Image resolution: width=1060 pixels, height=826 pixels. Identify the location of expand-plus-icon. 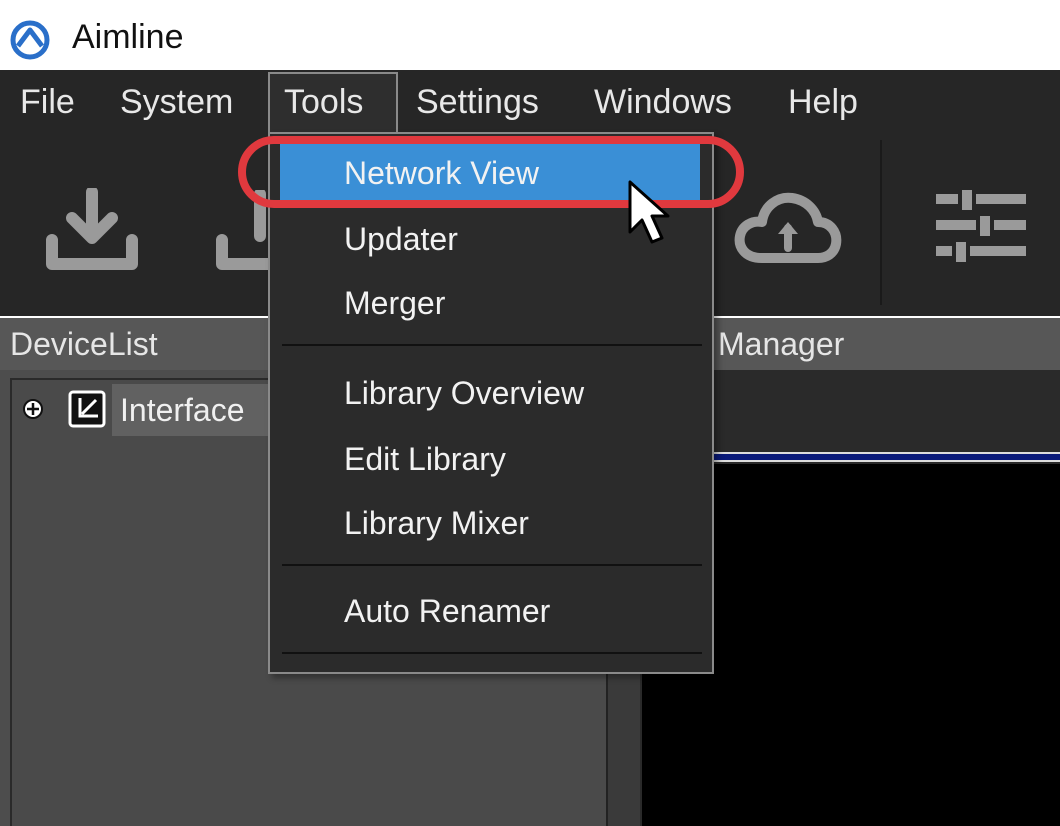
(33, 409).